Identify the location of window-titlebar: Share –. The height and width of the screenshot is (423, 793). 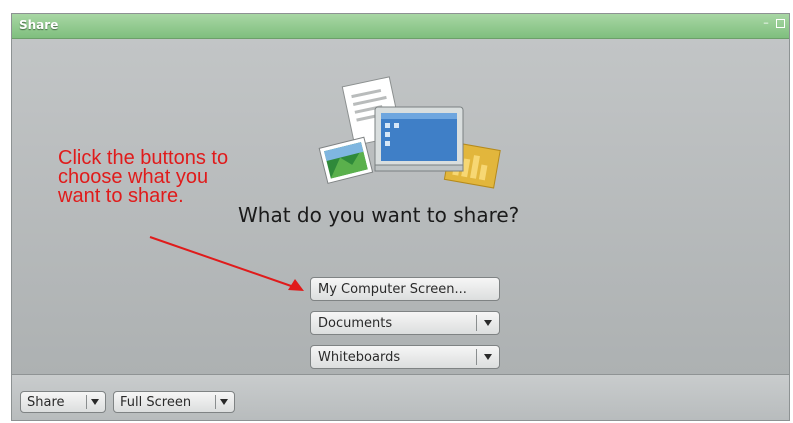
(400, 26).